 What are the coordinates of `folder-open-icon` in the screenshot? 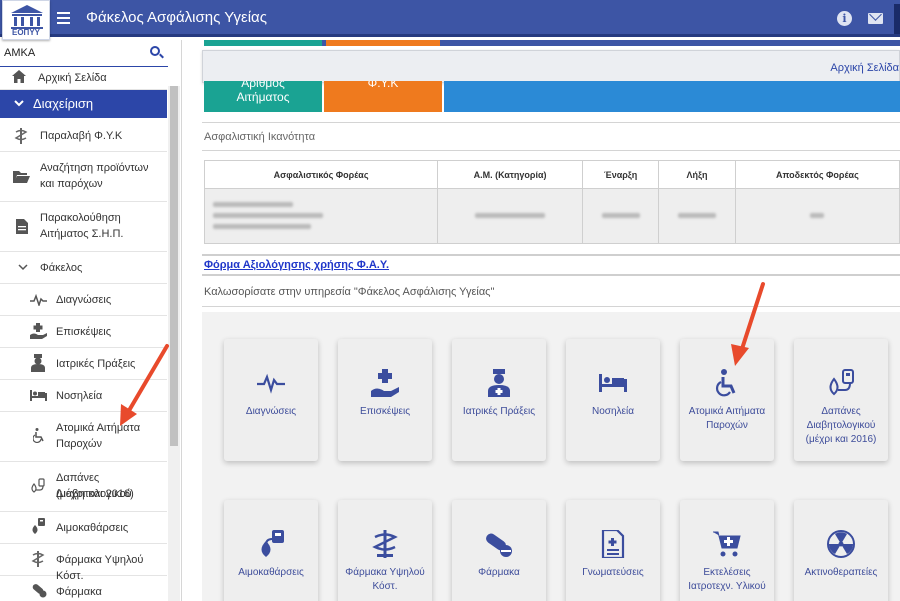 It's located at (21, 177).